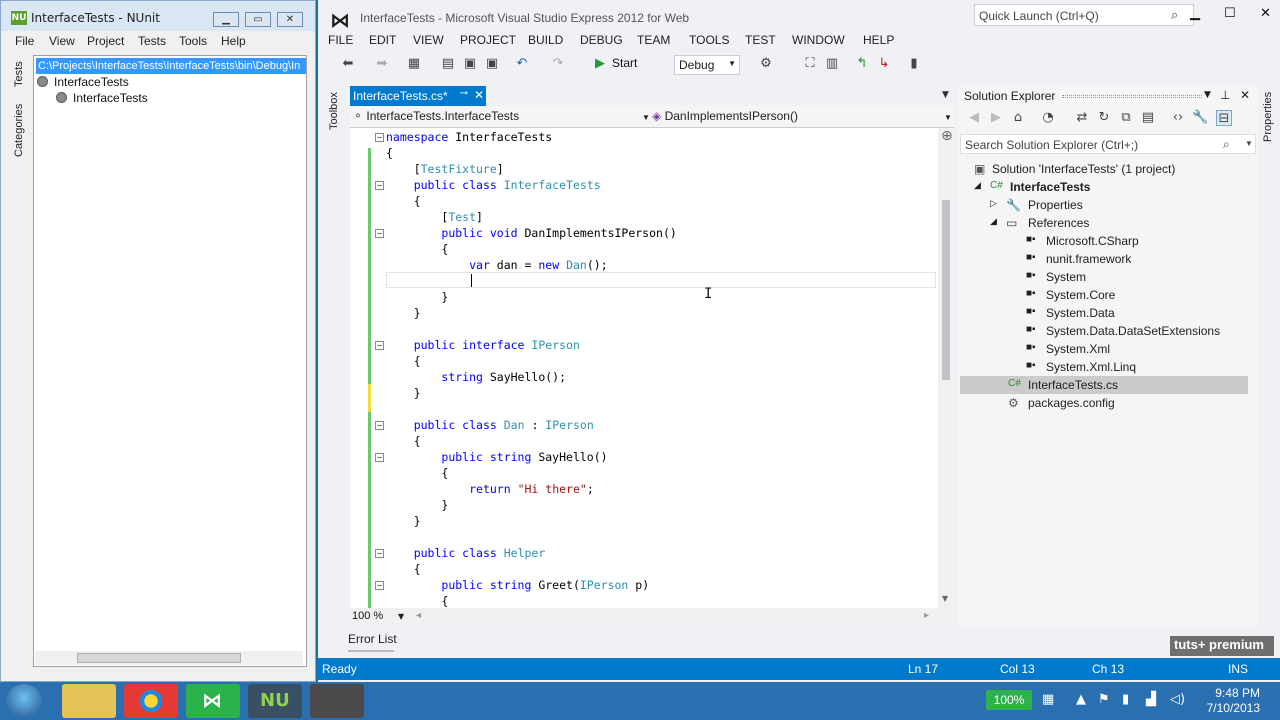  I want to click on forward-icon: ▶, so click(996, 118).